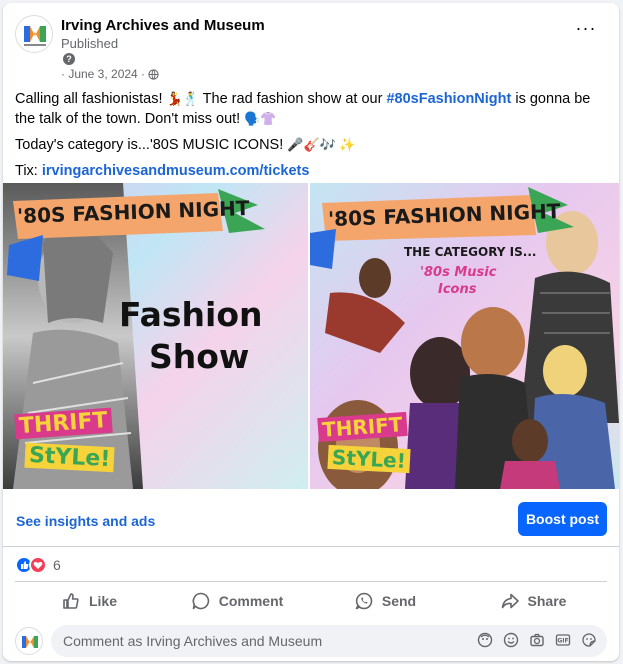 This screenshot has width=623, height=664. What do you see at coordinates (251, 600) in the screenshot?
I see `comment-label: Comment` at bounding box center [251, 600].